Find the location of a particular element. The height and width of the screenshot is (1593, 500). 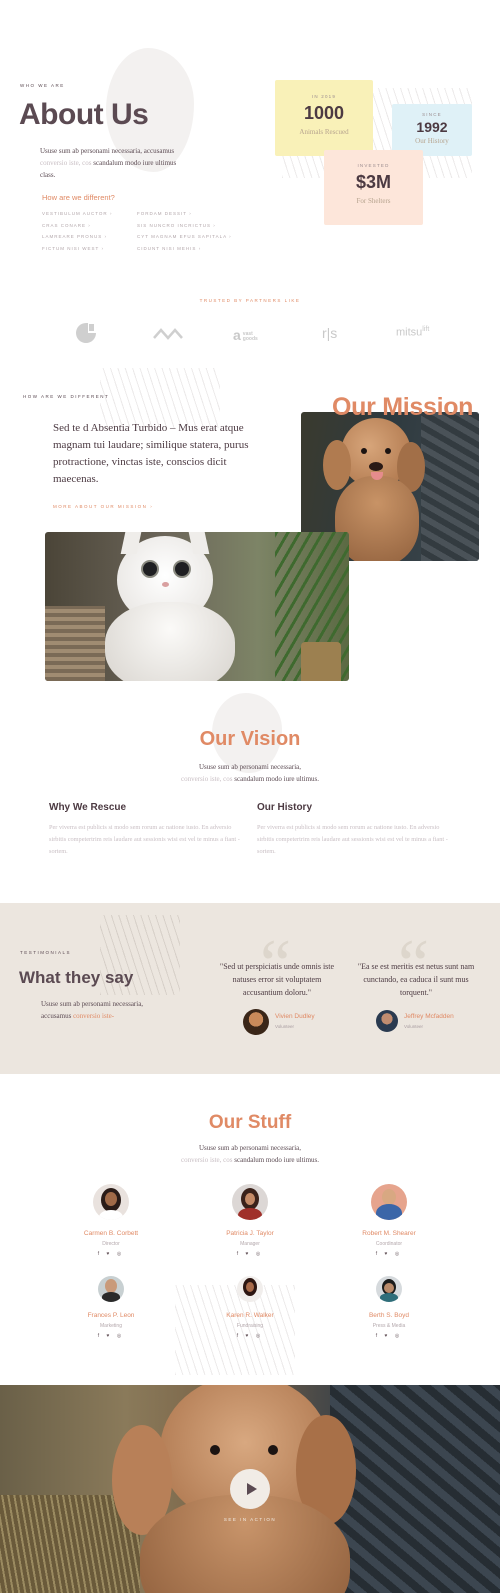

diff-link: Cidunt nisi mehis › is located at coordinates (184, 252).